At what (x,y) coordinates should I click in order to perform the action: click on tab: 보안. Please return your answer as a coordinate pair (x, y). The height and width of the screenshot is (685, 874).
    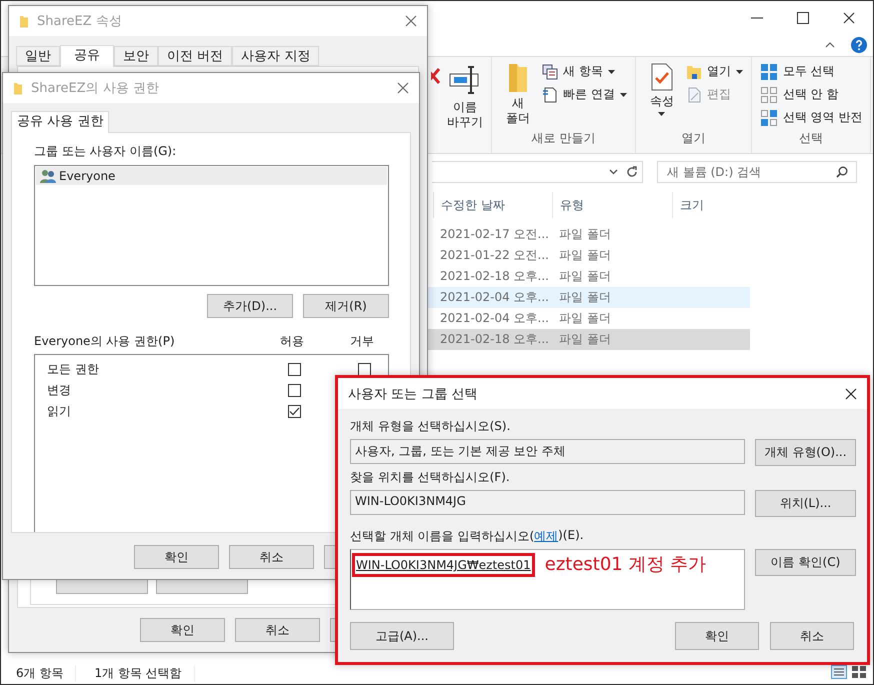
    Looking at the image, I should click on (136, 56).